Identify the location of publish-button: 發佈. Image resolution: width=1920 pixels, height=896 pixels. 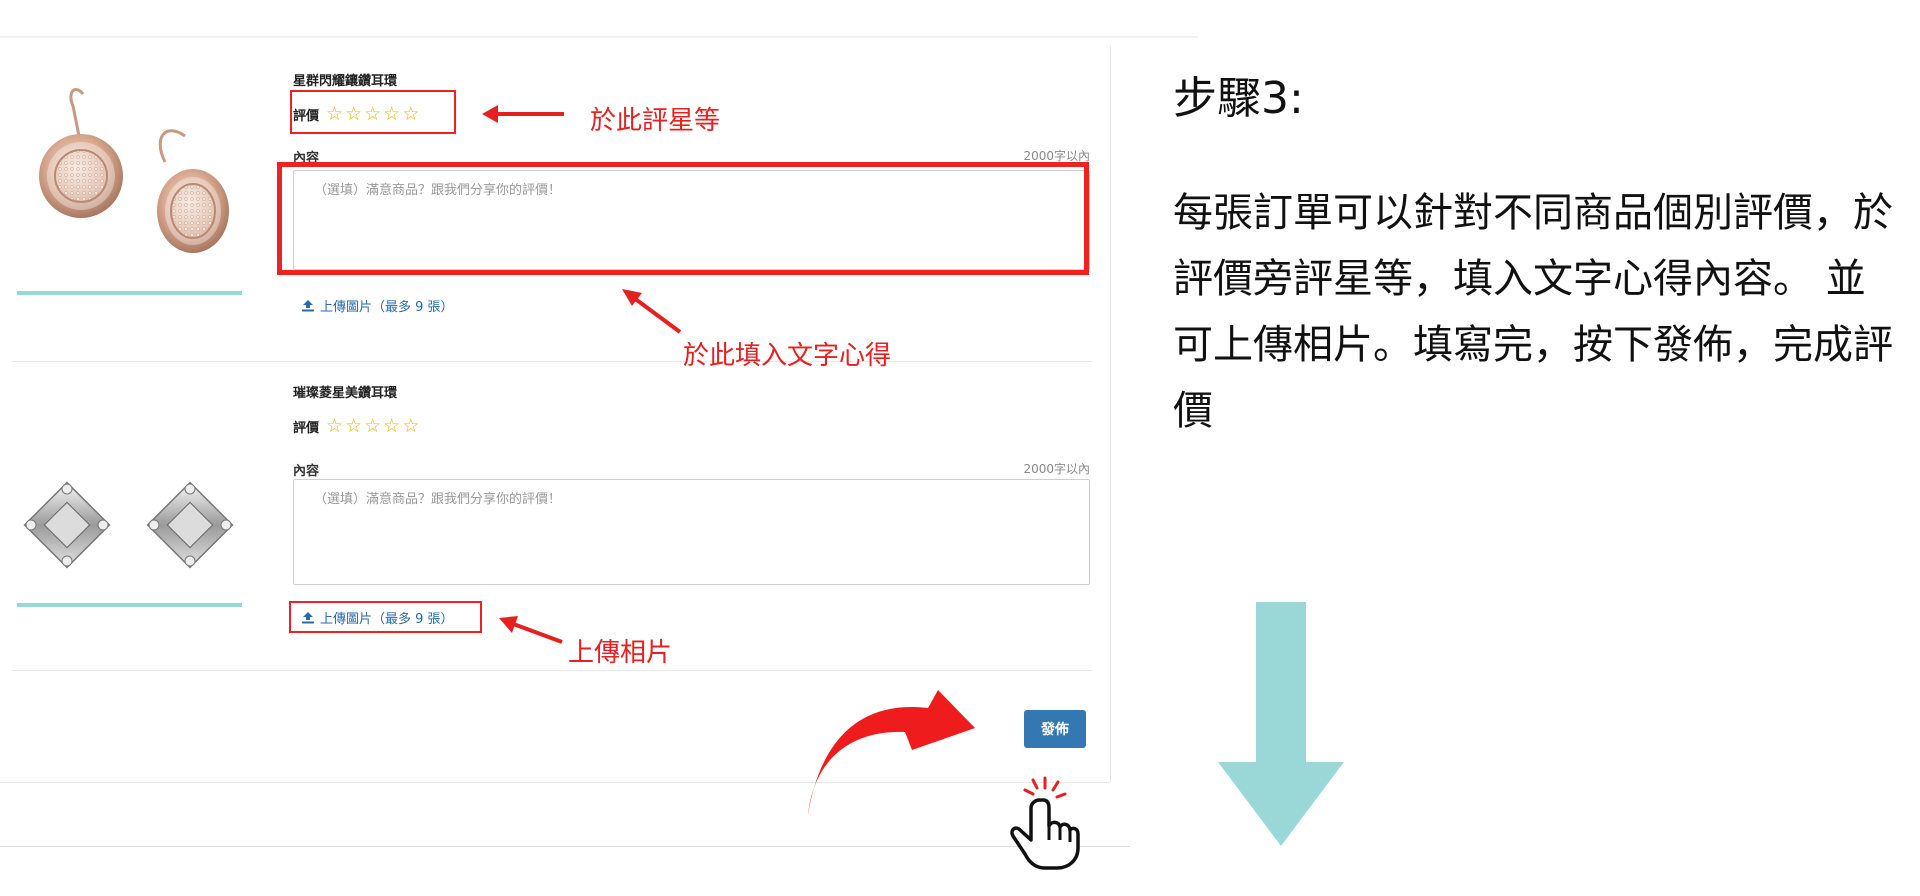
(1055, 729).